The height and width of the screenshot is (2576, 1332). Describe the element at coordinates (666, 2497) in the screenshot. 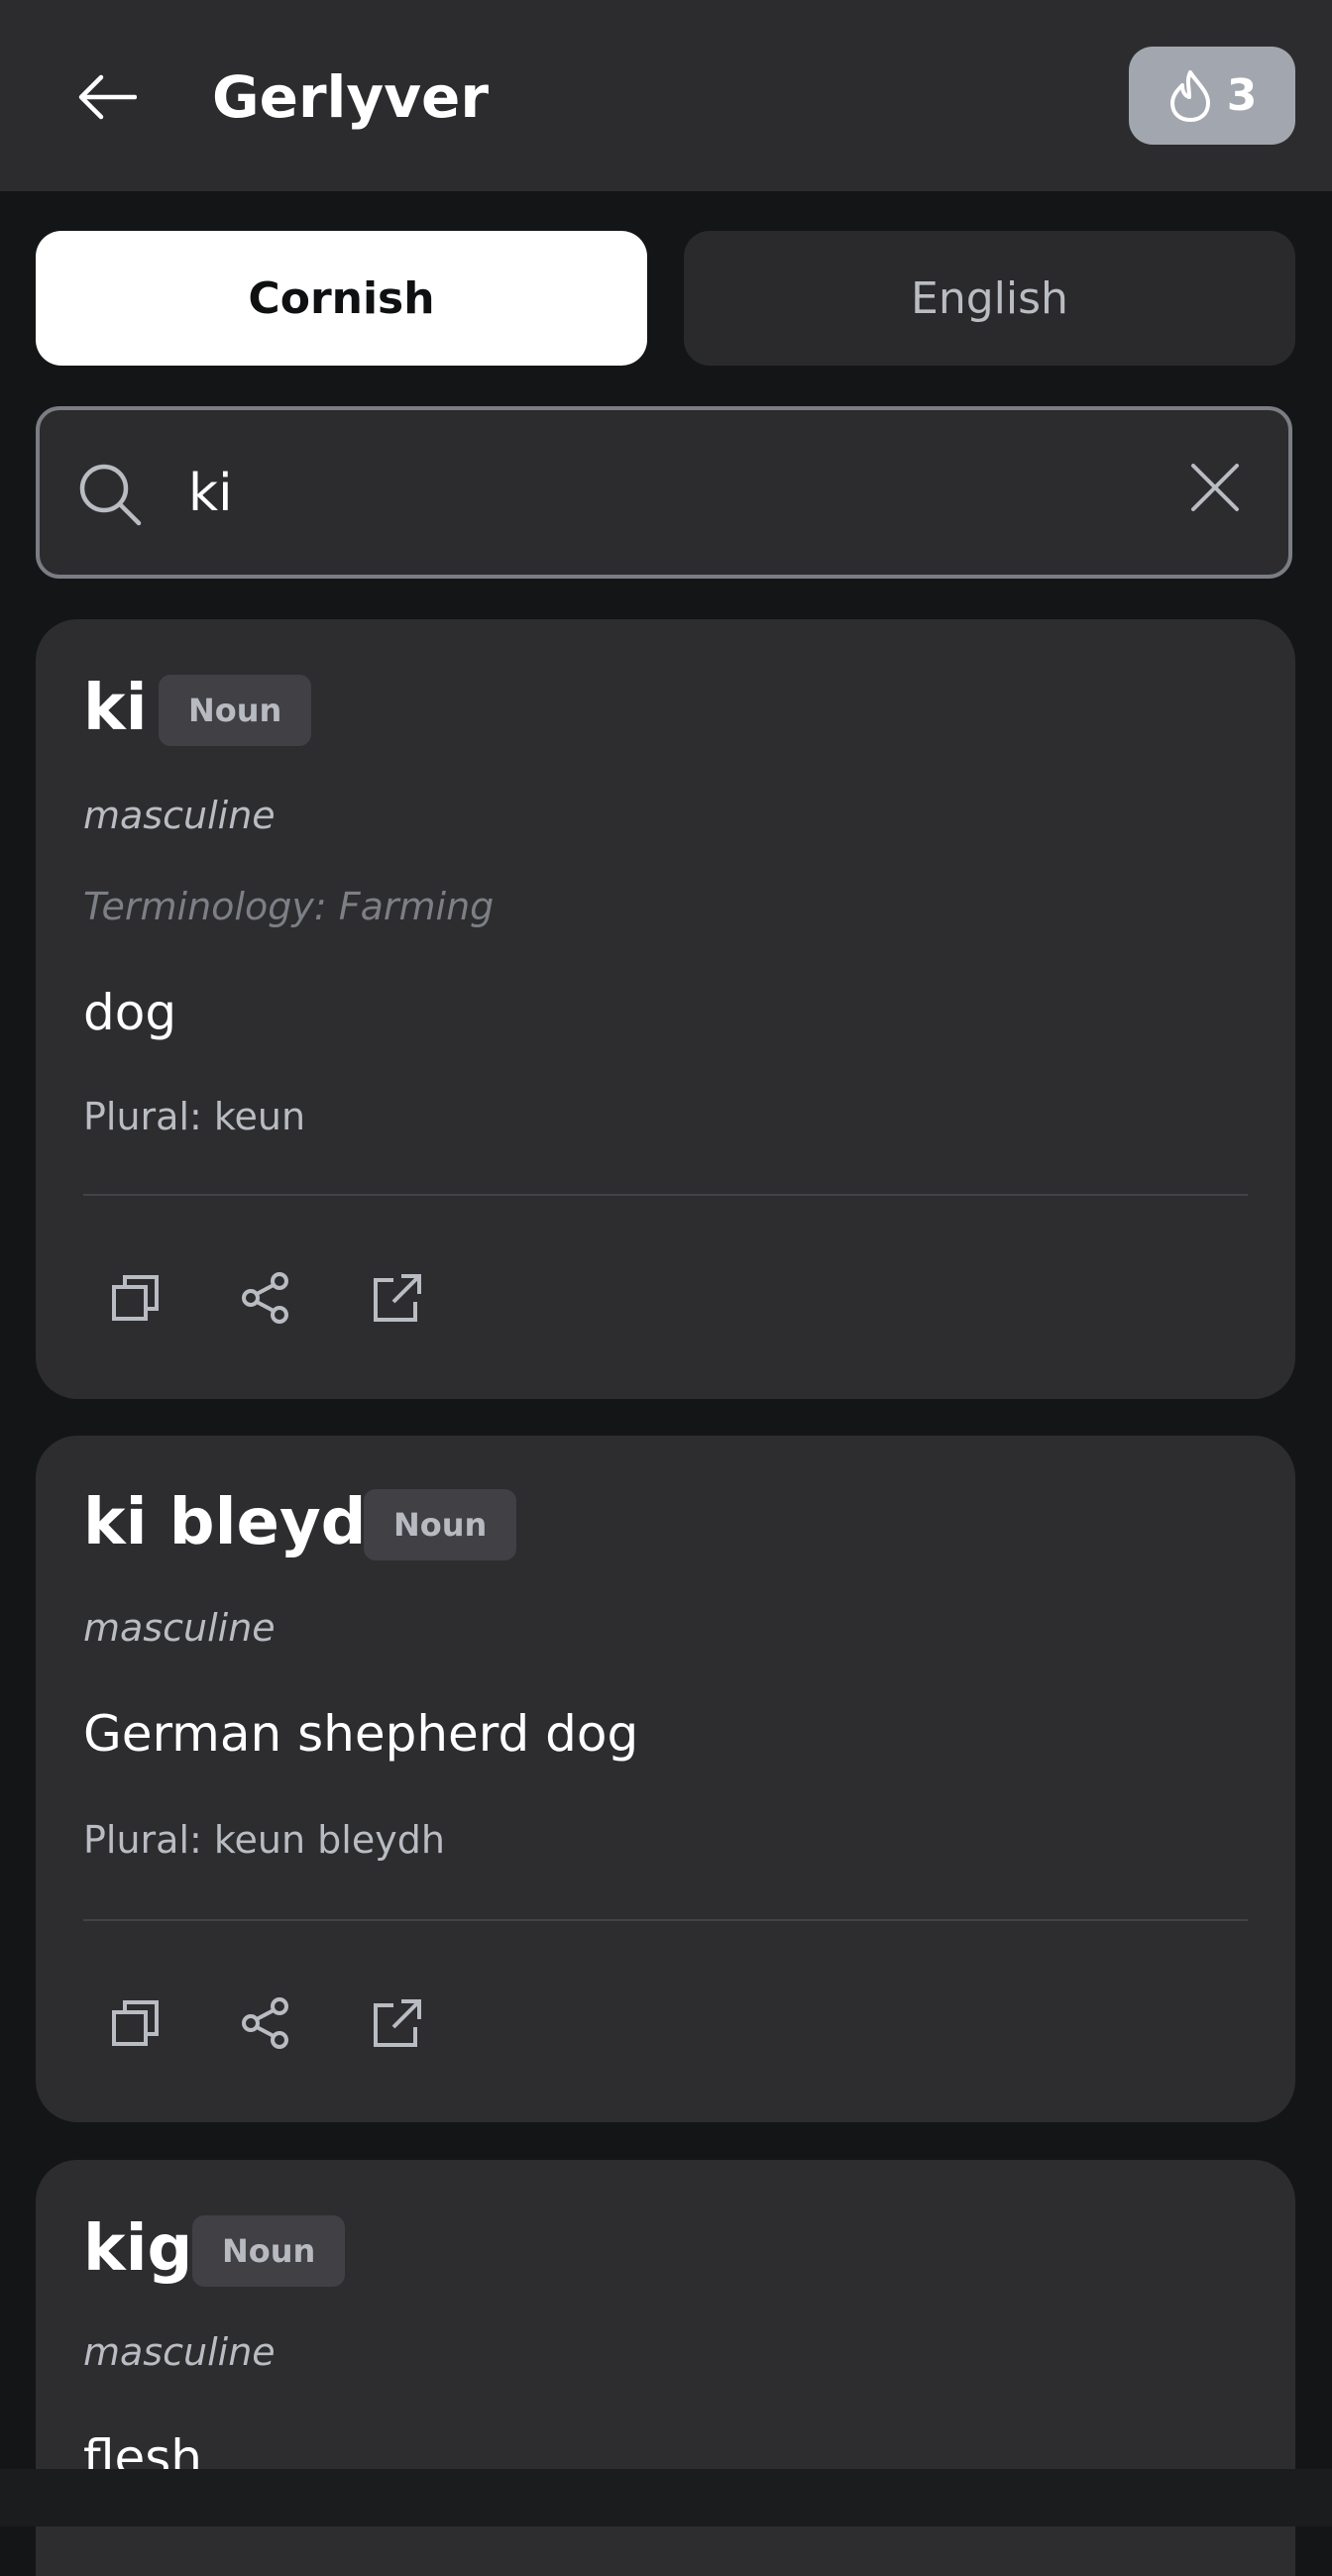

I see `bottom-bar` at that location.